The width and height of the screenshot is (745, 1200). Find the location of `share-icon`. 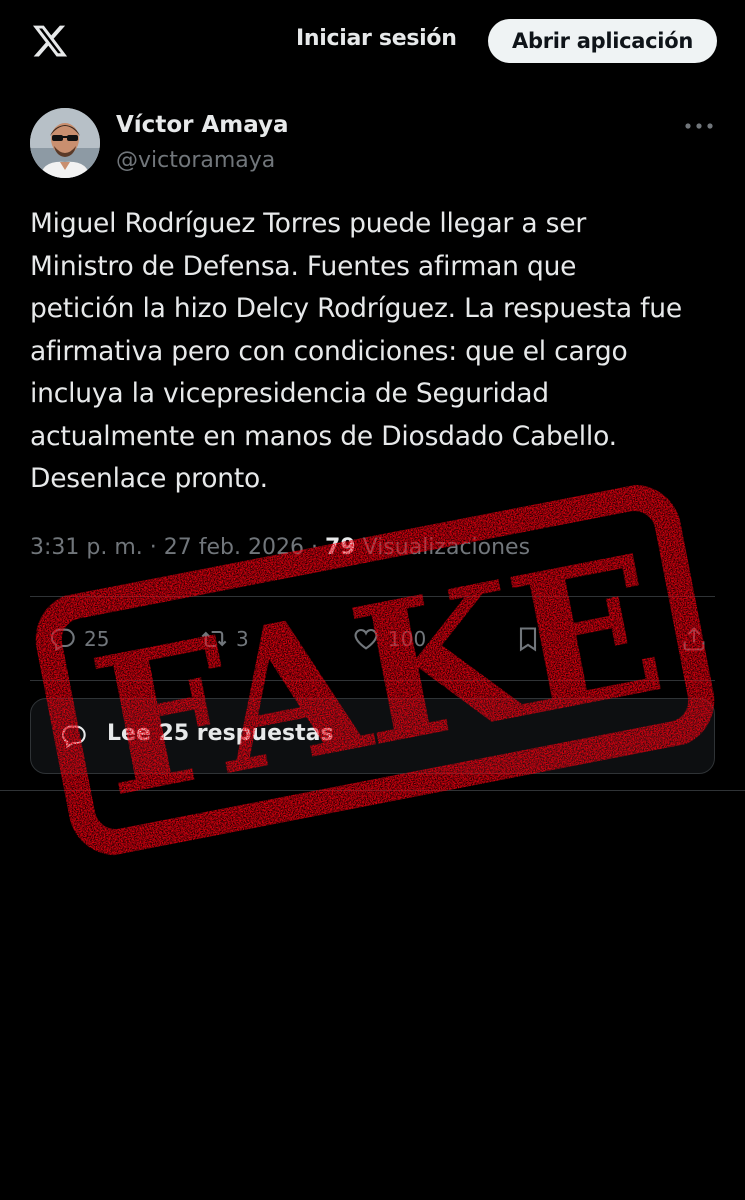

share-icon is located at coordinates (694, 639).